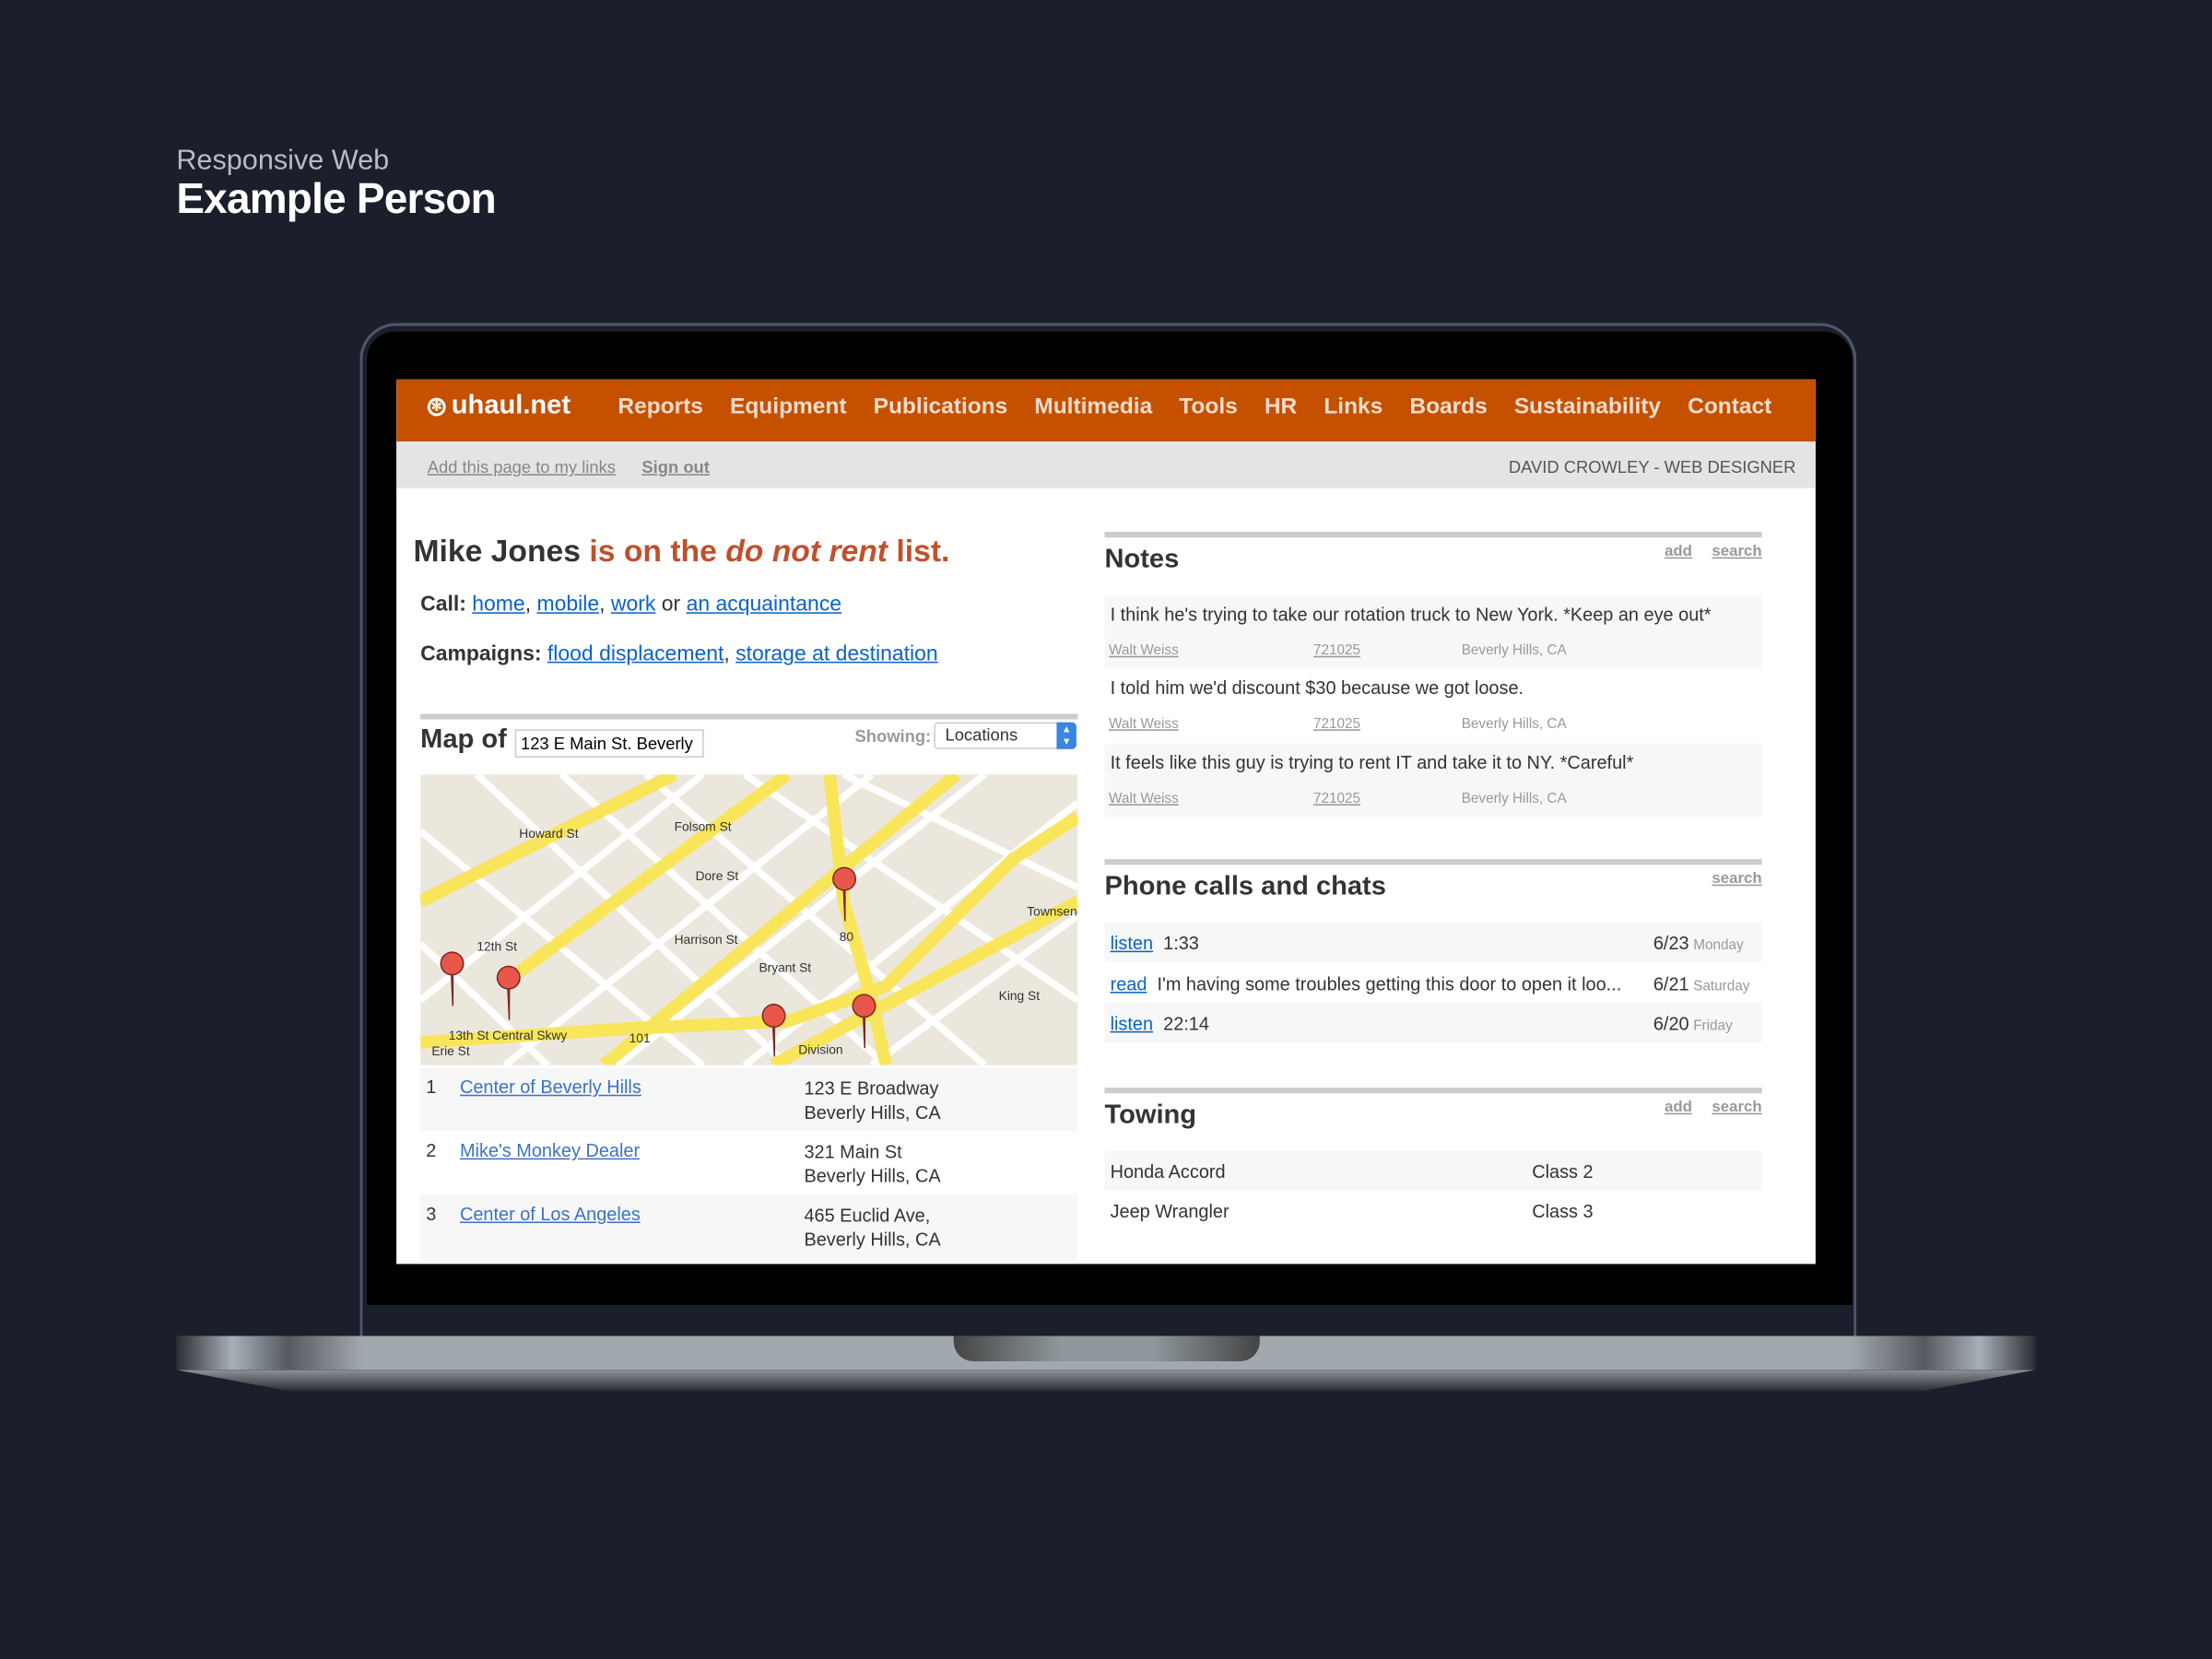  Describe the element at coordinates (660, 408) in the screenshot. I see `nav-reports: Reports` at that location.